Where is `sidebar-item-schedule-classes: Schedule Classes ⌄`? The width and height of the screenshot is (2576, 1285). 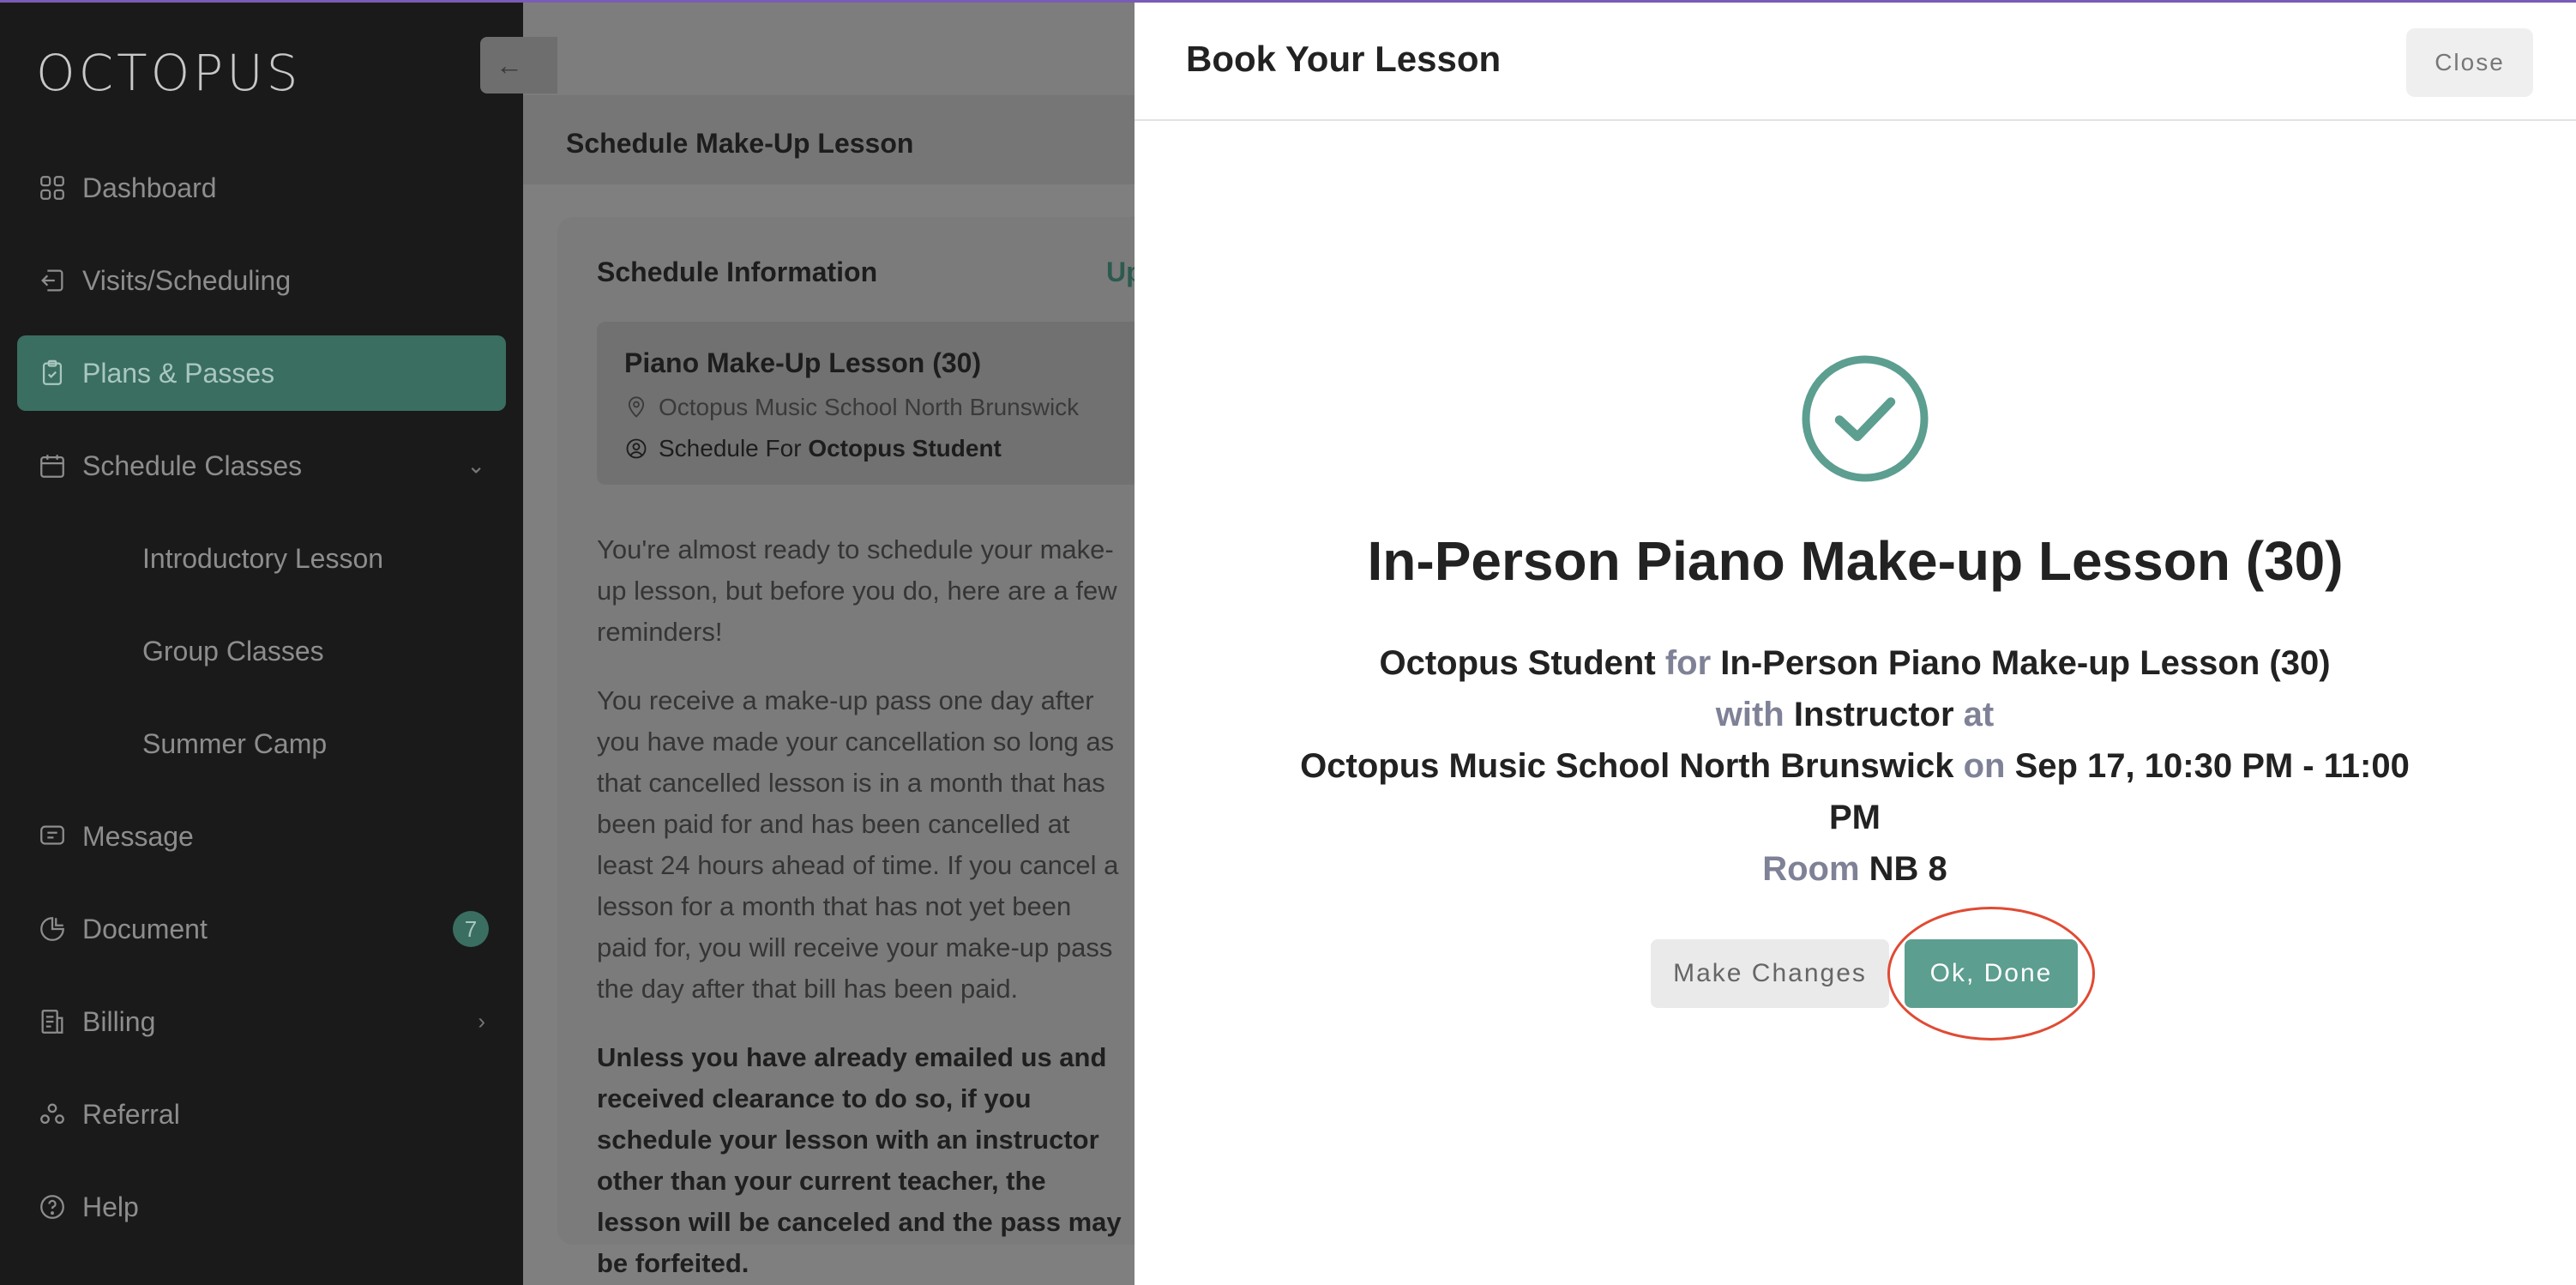
sidebar-item-schedule-classes: Schedule Classes ⌄ is located at coordinates (262, 466).